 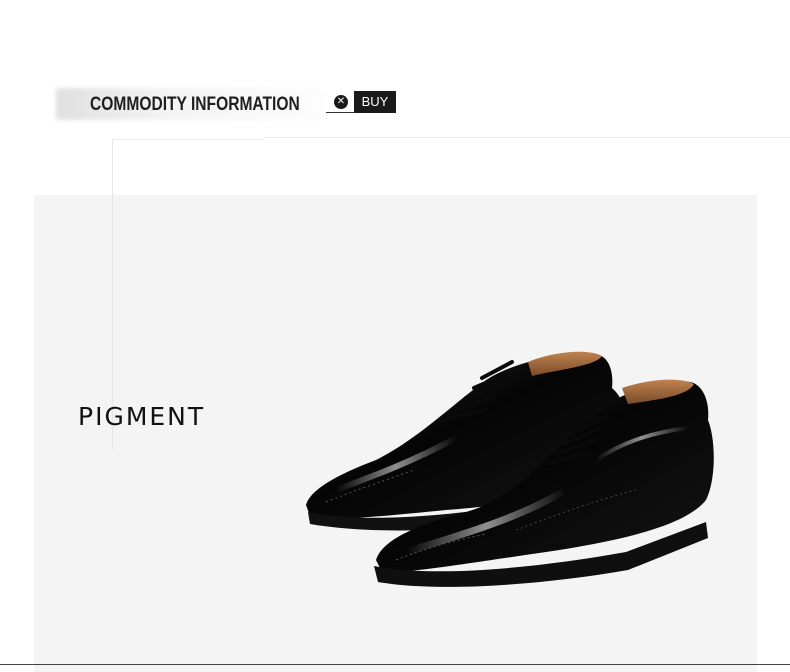 I want to click on x-circle-icon: ✕, so click(x=341, y=102).